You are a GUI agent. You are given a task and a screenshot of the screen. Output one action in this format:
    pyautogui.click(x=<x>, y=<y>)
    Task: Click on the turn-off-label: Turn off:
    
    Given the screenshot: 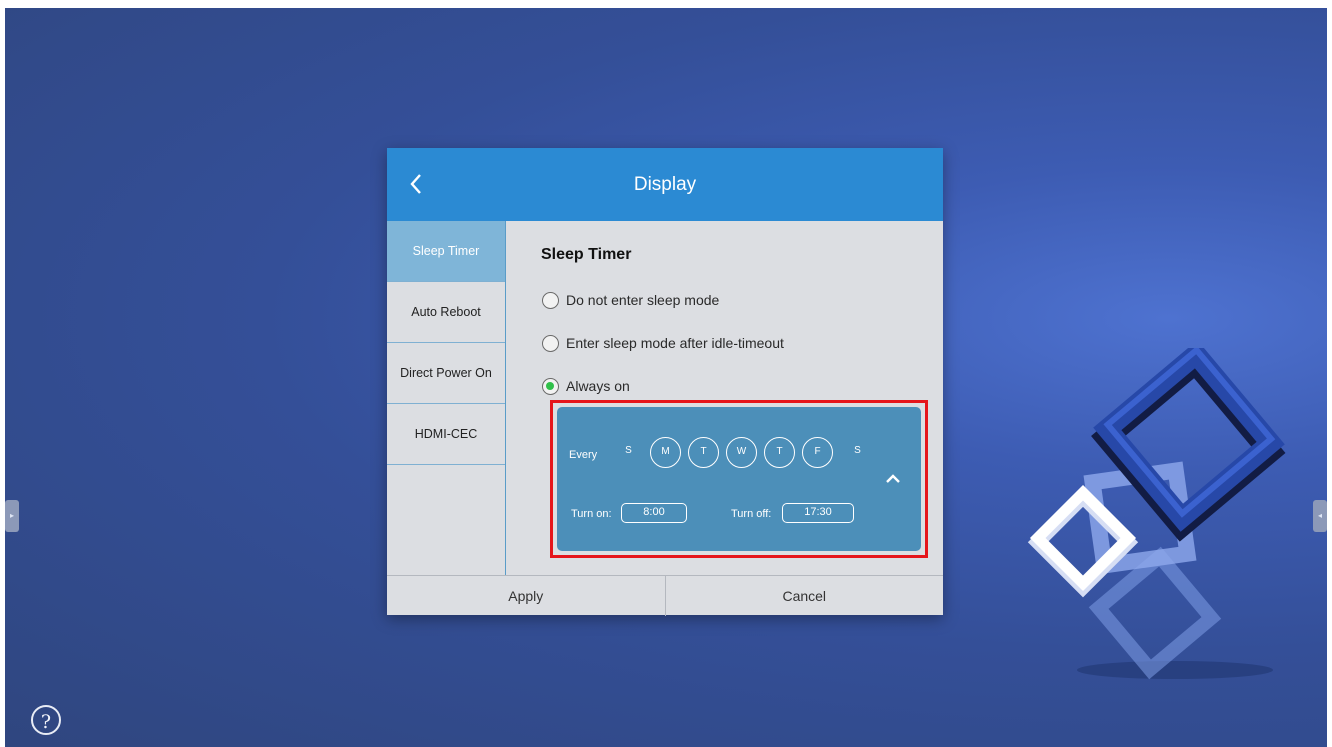 What is the action you would take?
    pyautogui.click(x=751, y=514)
    